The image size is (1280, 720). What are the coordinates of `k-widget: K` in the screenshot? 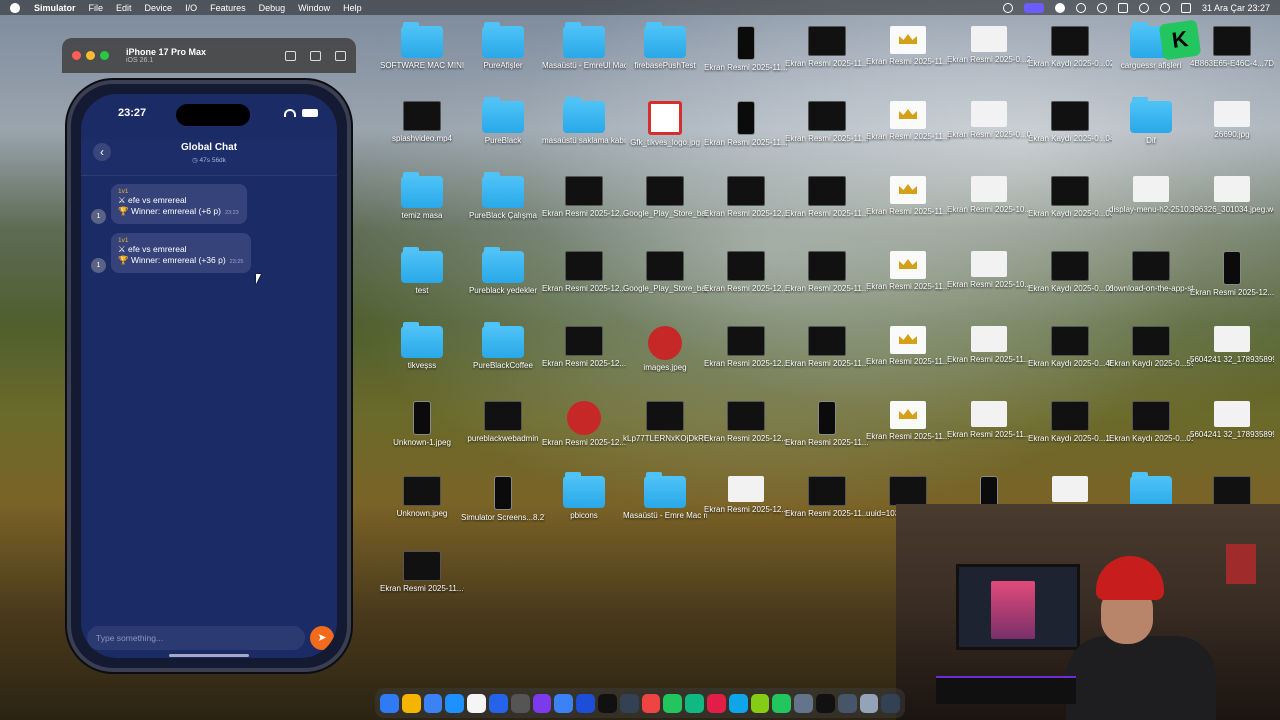 It's located at (1180, 40).